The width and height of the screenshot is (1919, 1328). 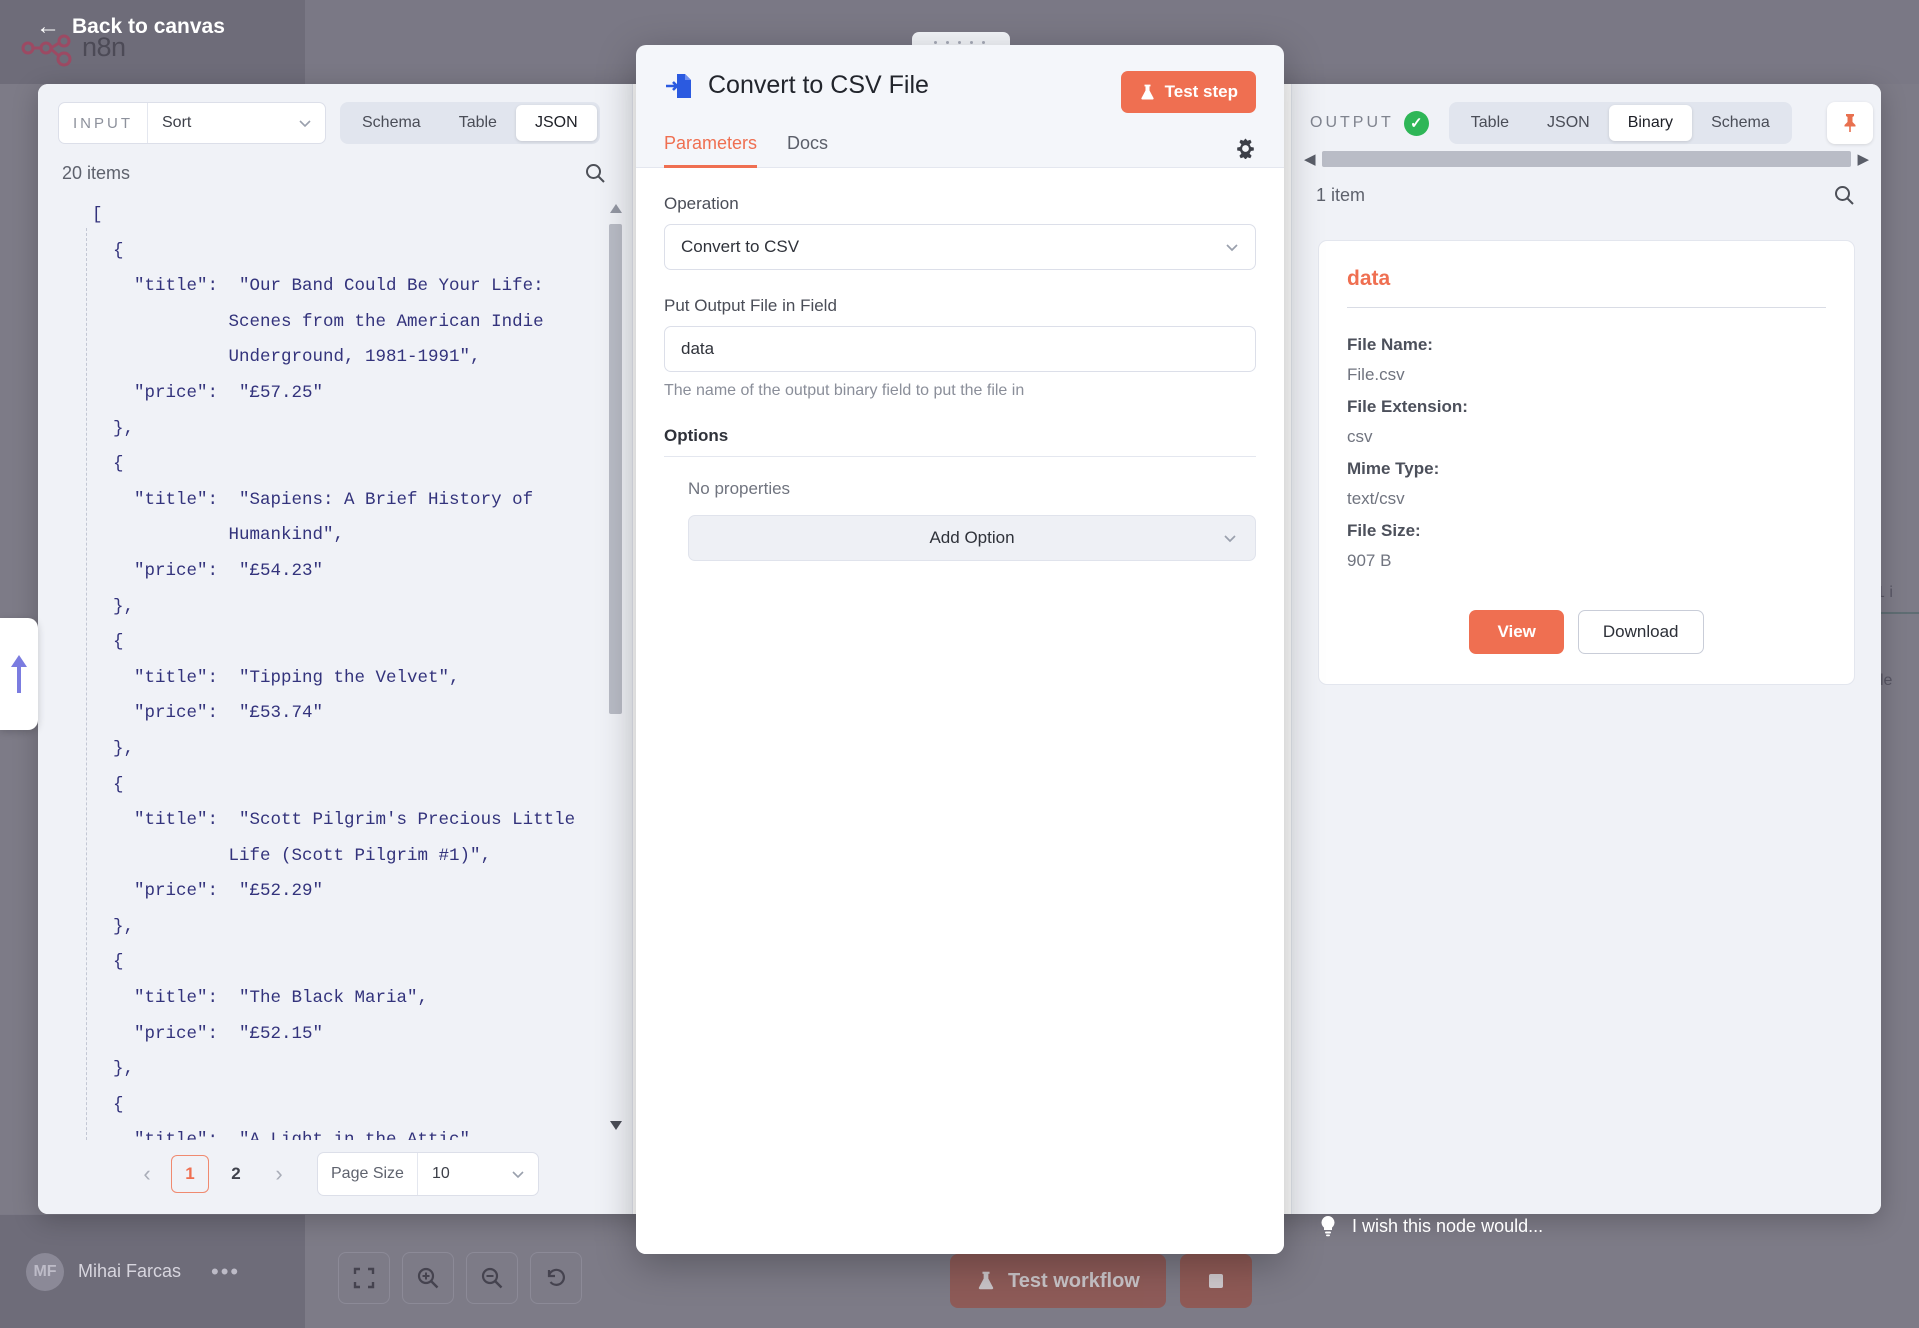 I want to click on modal-tabs: Parameters Docs, so click(x=960, y=140).